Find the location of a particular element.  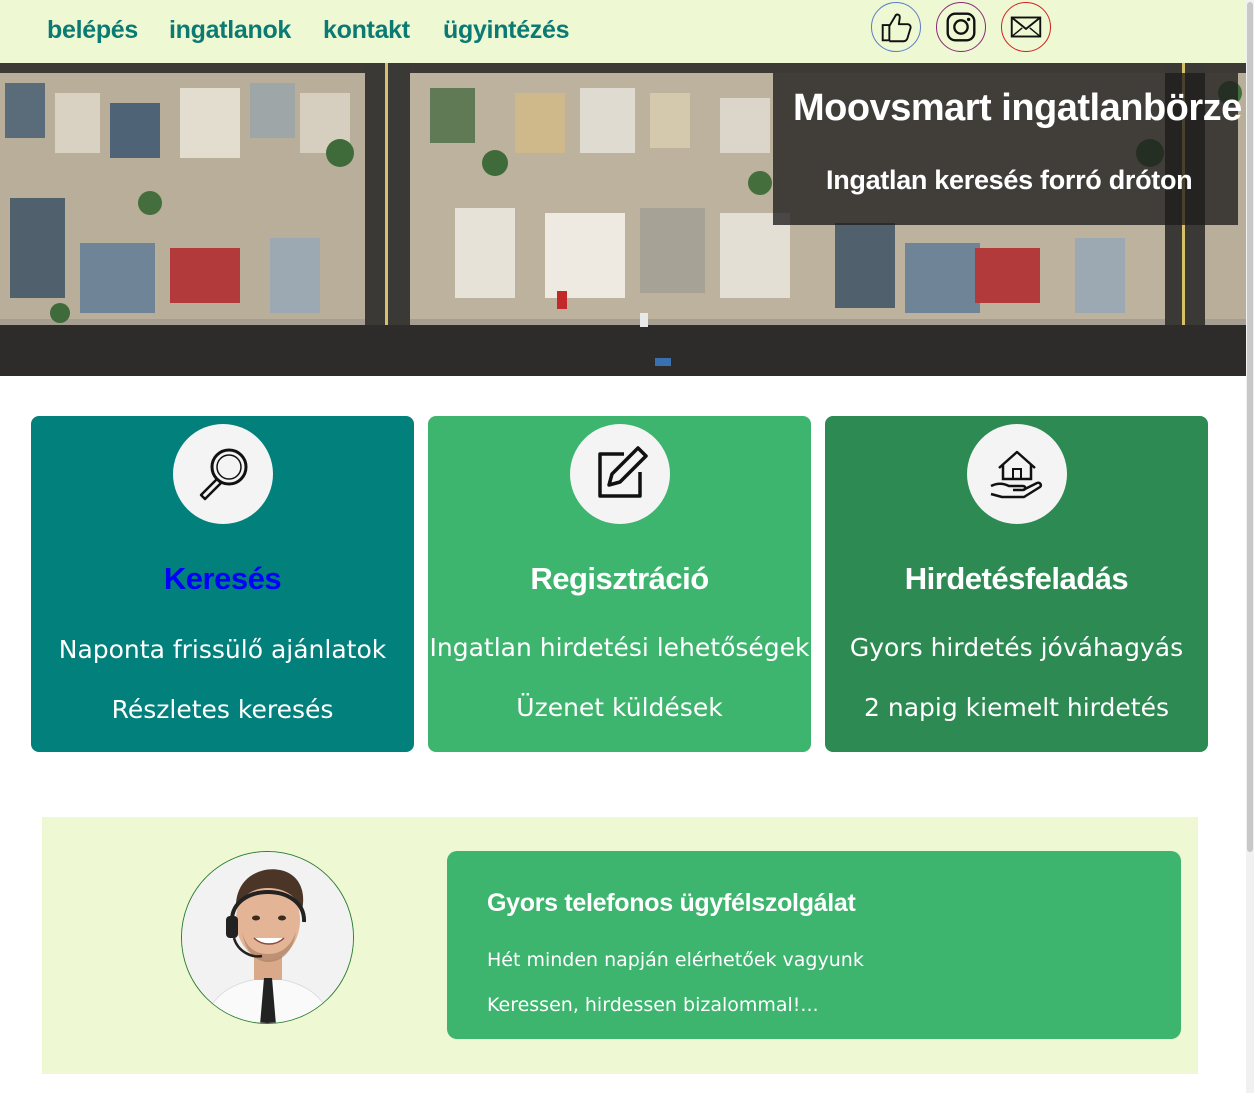

thumbs-up-icon is located at coordinates (896, 28).